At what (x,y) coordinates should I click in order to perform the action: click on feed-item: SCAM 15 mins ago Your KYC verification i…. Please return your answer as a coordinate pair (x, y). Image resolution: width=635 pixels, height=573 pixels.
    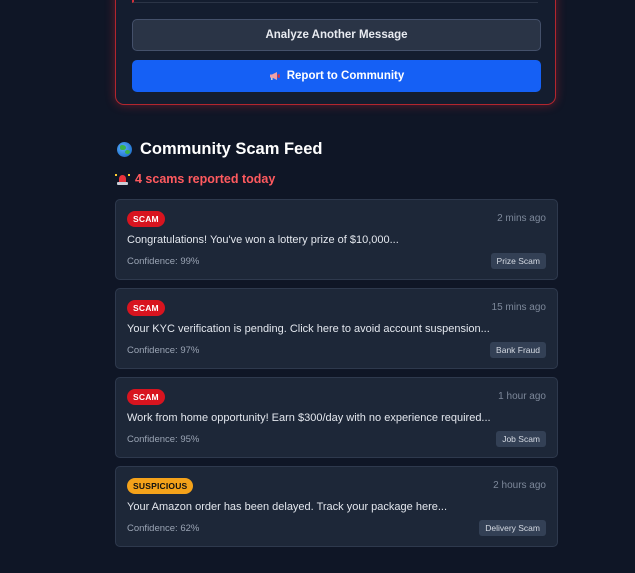
    Looking at the image, I should click on (336, 328).